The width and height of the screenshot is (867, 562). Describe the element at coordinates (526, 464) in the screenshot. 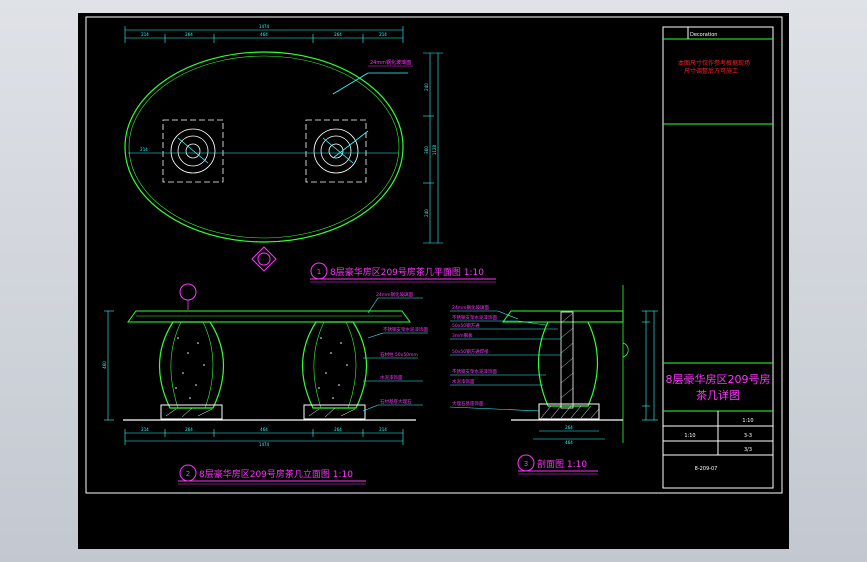

I see `section-badge: 3` at that location.